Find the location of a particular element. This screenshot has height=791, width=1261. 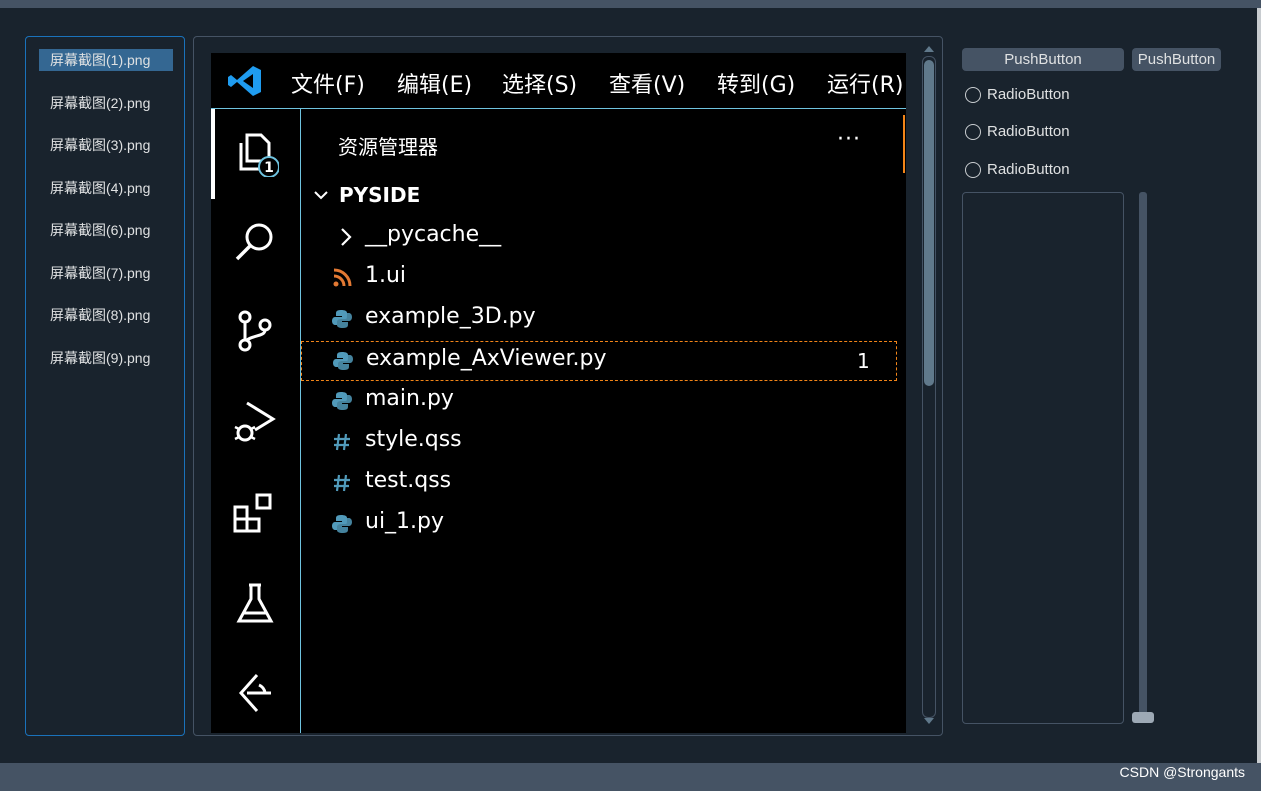

scroll-down-arrow-icon is located at coordinates (929, 721).